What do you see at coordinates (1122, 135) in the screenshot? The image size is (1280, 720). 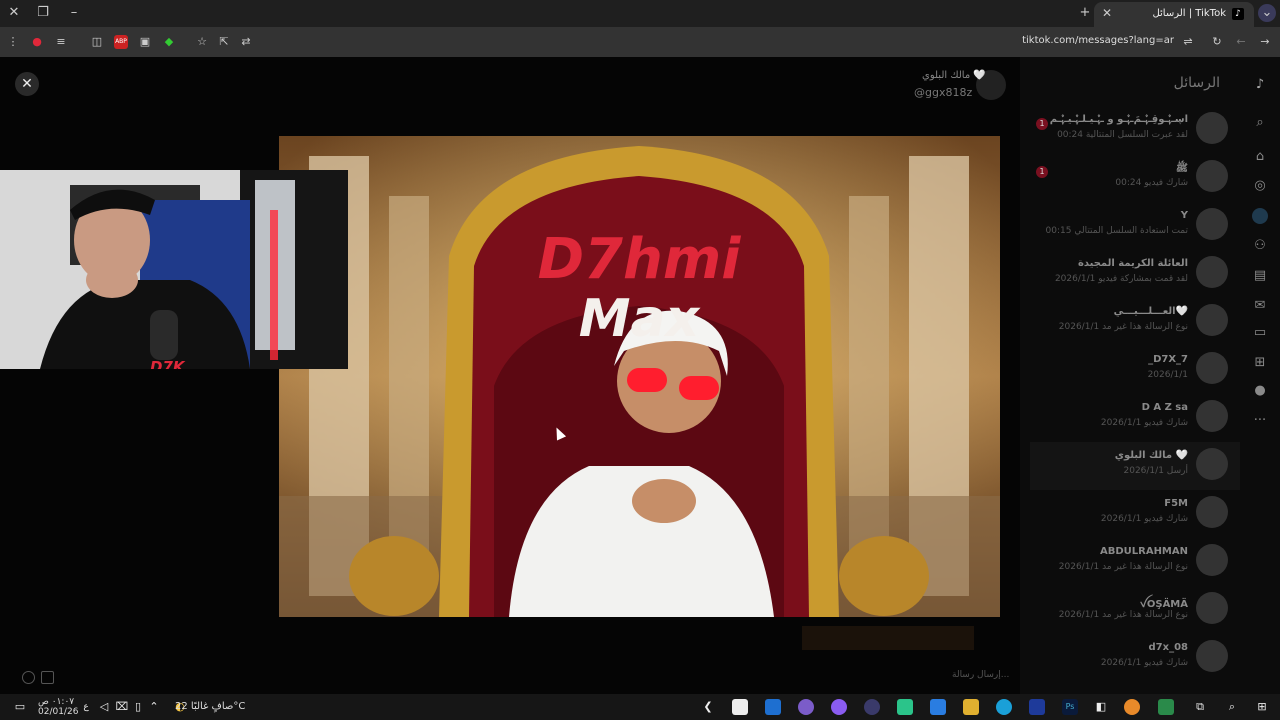 I see `conversation-preview: لقد عبرت السلسل المتتالية 00:24` at bounding box center [1122, 135].